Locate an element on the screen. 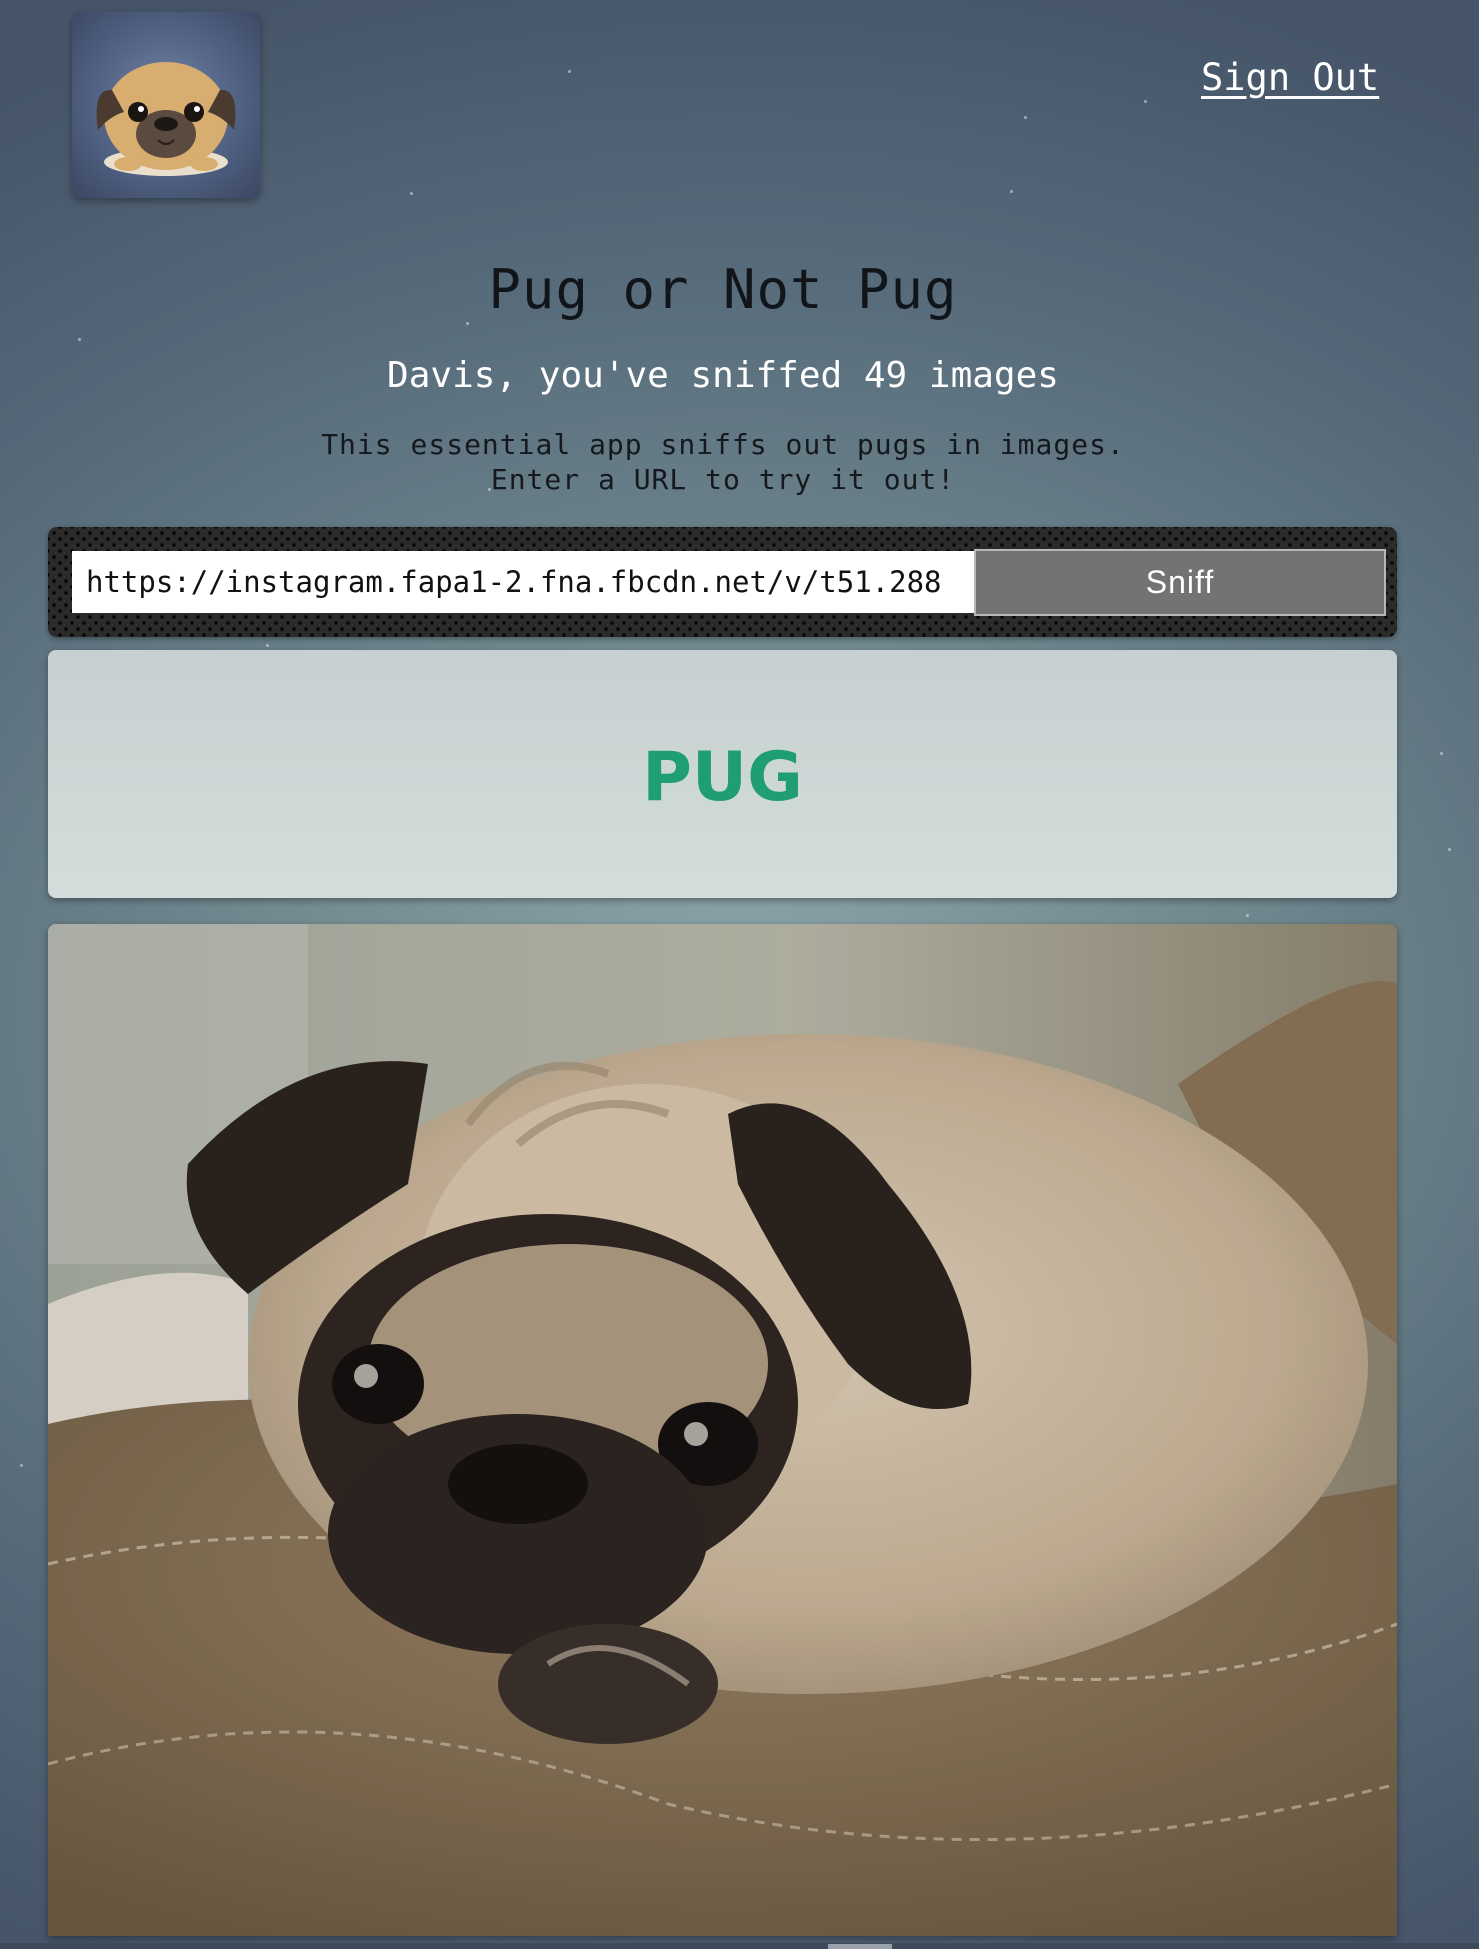 The width and height of the screenshot is (1479, 1949). scrollbar-thumb is located at coordinates (860, 1946).